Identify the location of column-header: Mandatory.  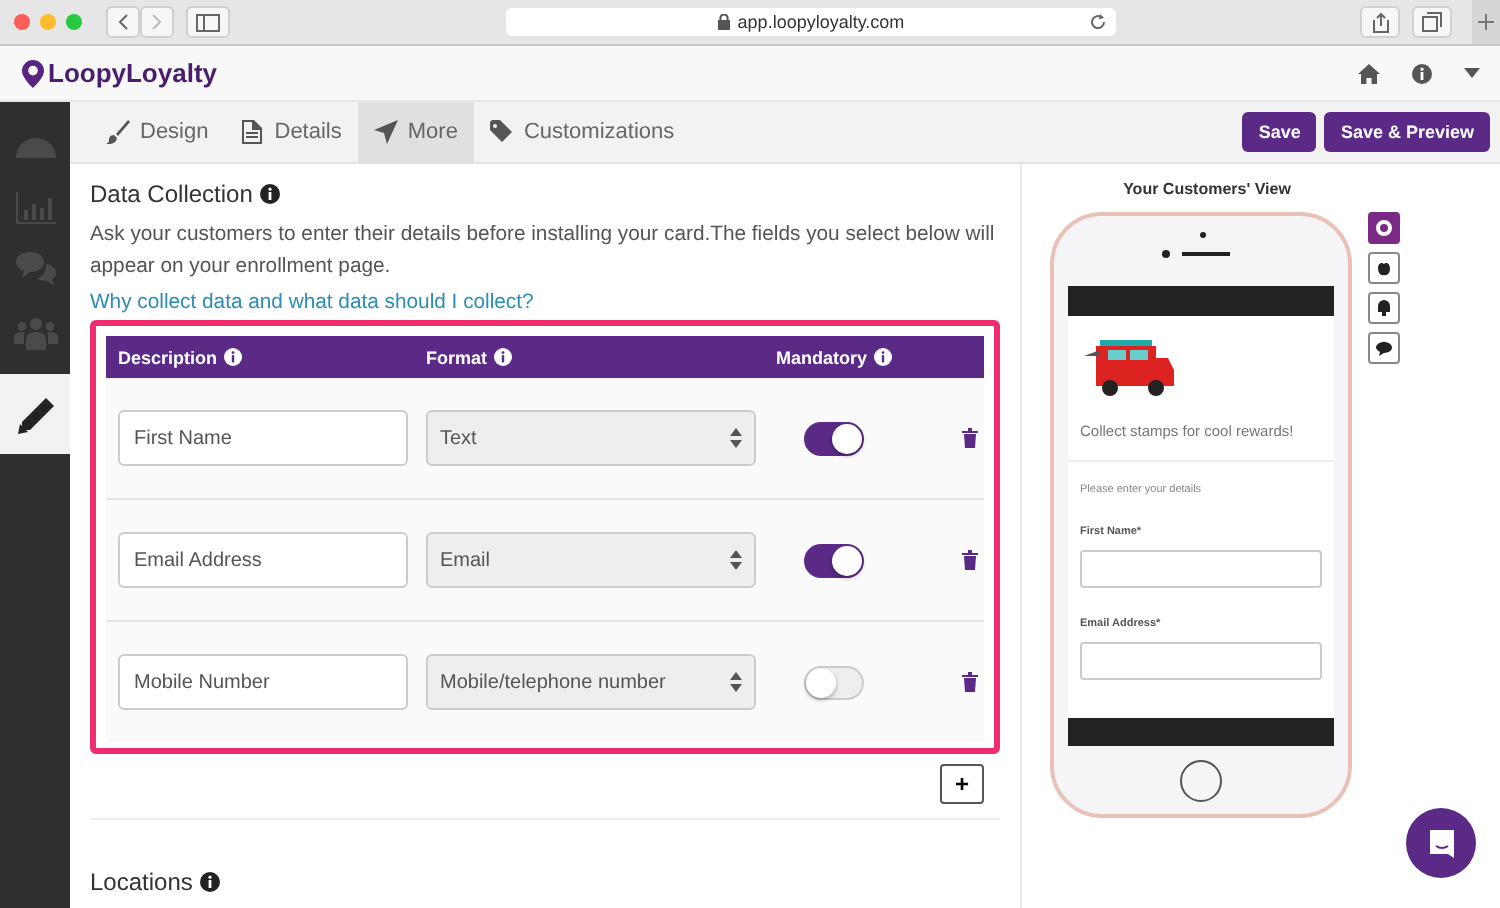
(822, 357).